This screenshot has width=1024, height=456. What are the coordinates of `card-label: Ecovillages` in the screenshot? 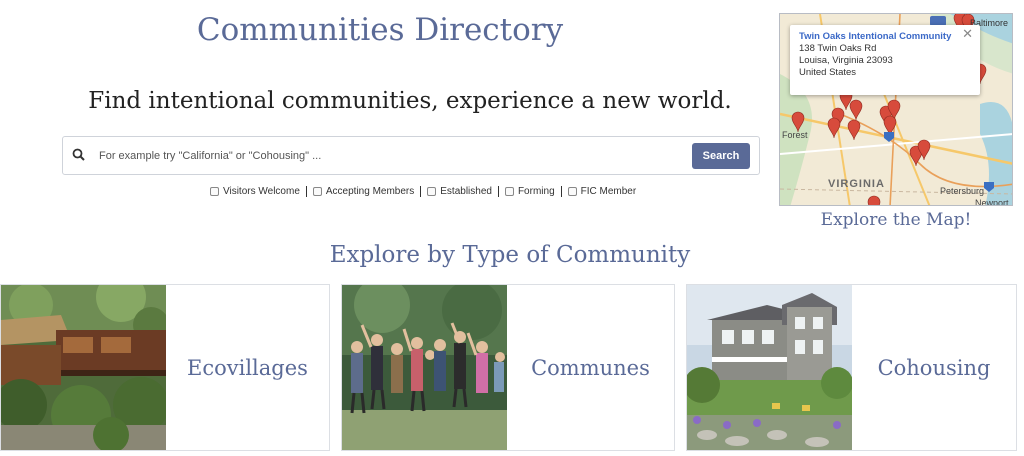 It's located at (247, 367).